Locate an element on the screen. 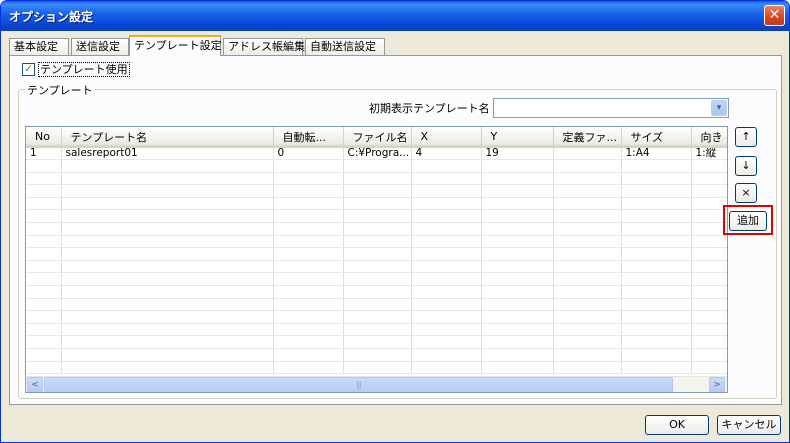 Image resolution: width=790 pixels, height=443 pixels. title-bar: オプション設定 ✕ is located at coordinates (395, 16).